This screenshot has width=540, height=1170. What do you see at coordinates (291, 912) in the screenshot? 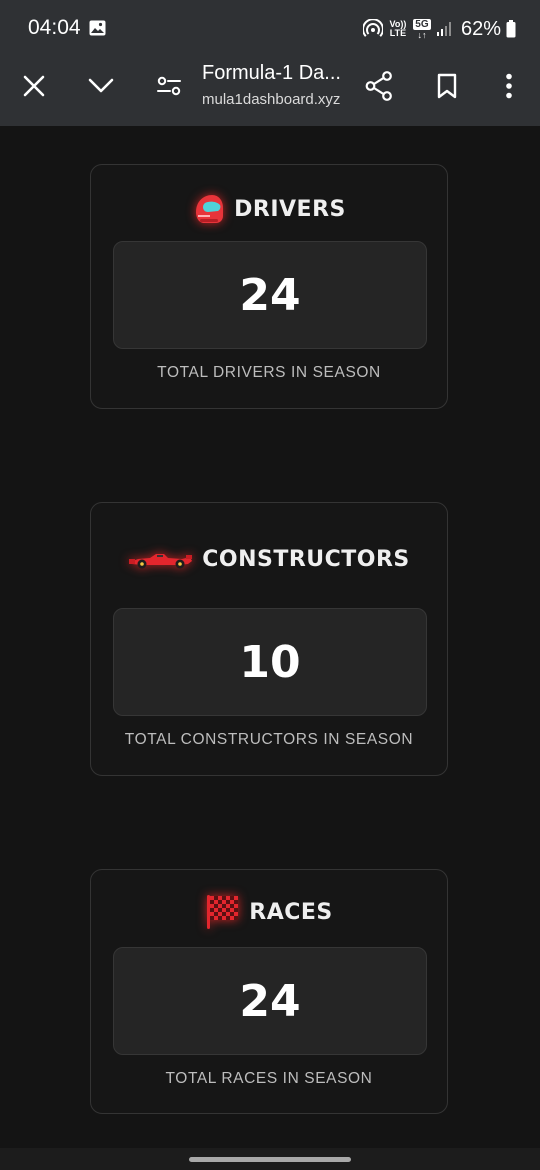
I see `card-title: RACES` at bounding box center [291, 912].